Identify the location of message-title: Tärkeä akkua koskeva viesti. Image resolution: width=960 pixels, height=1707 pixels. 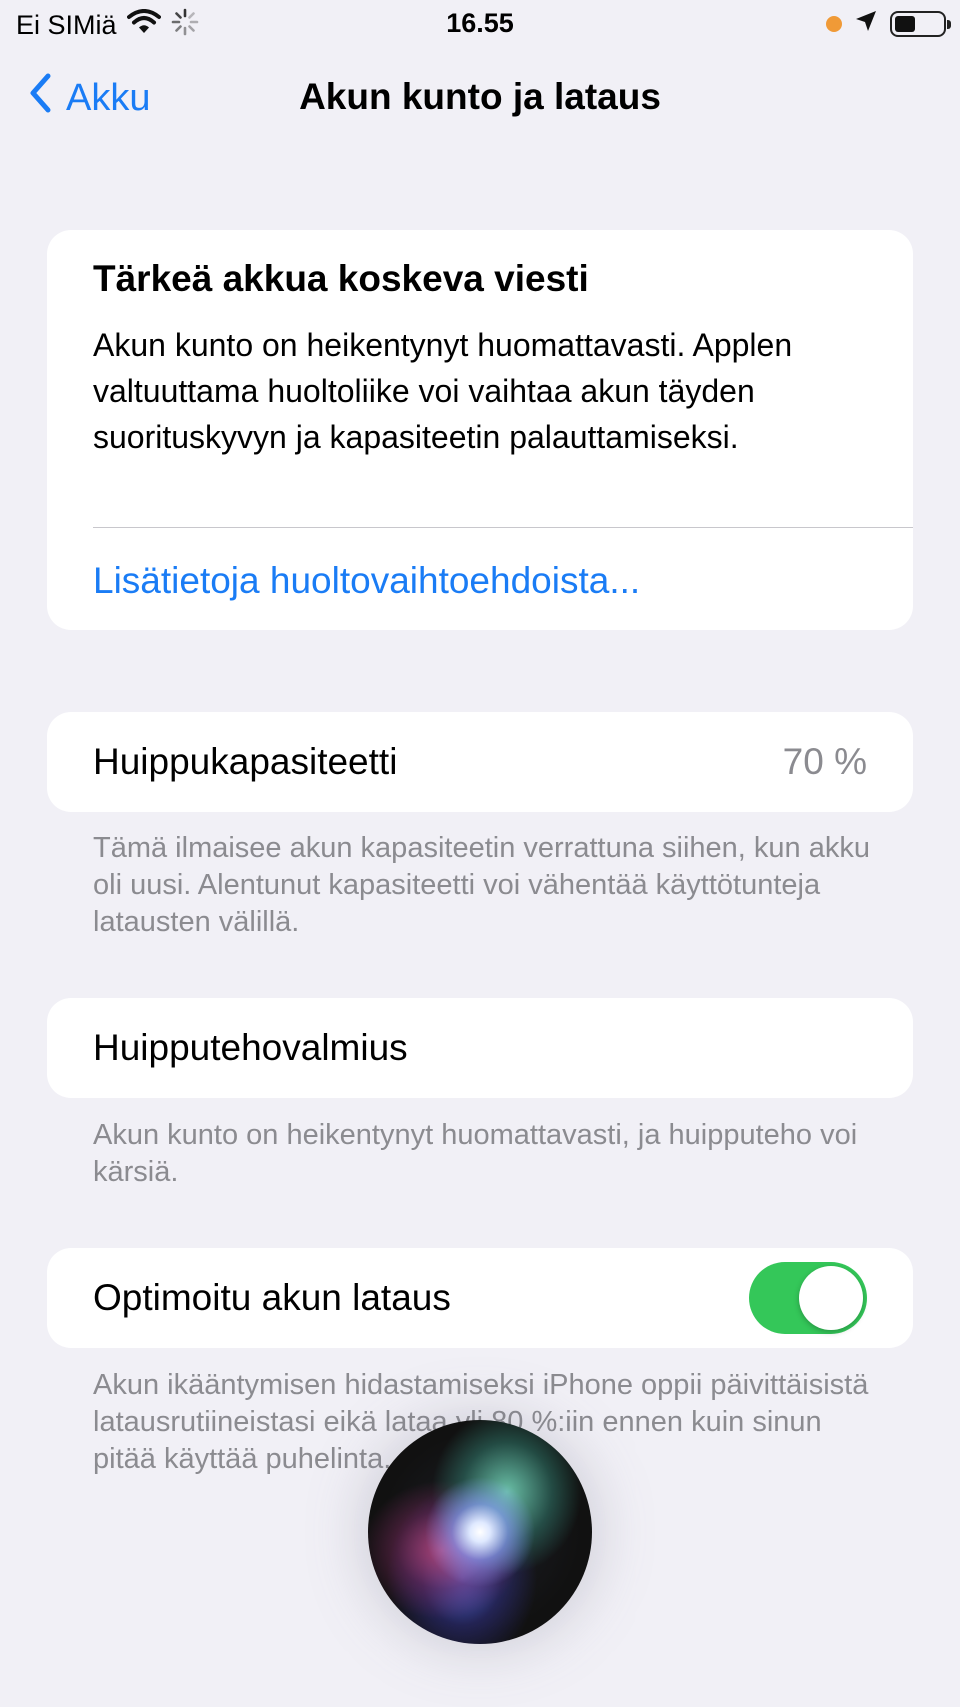
(341, 278).